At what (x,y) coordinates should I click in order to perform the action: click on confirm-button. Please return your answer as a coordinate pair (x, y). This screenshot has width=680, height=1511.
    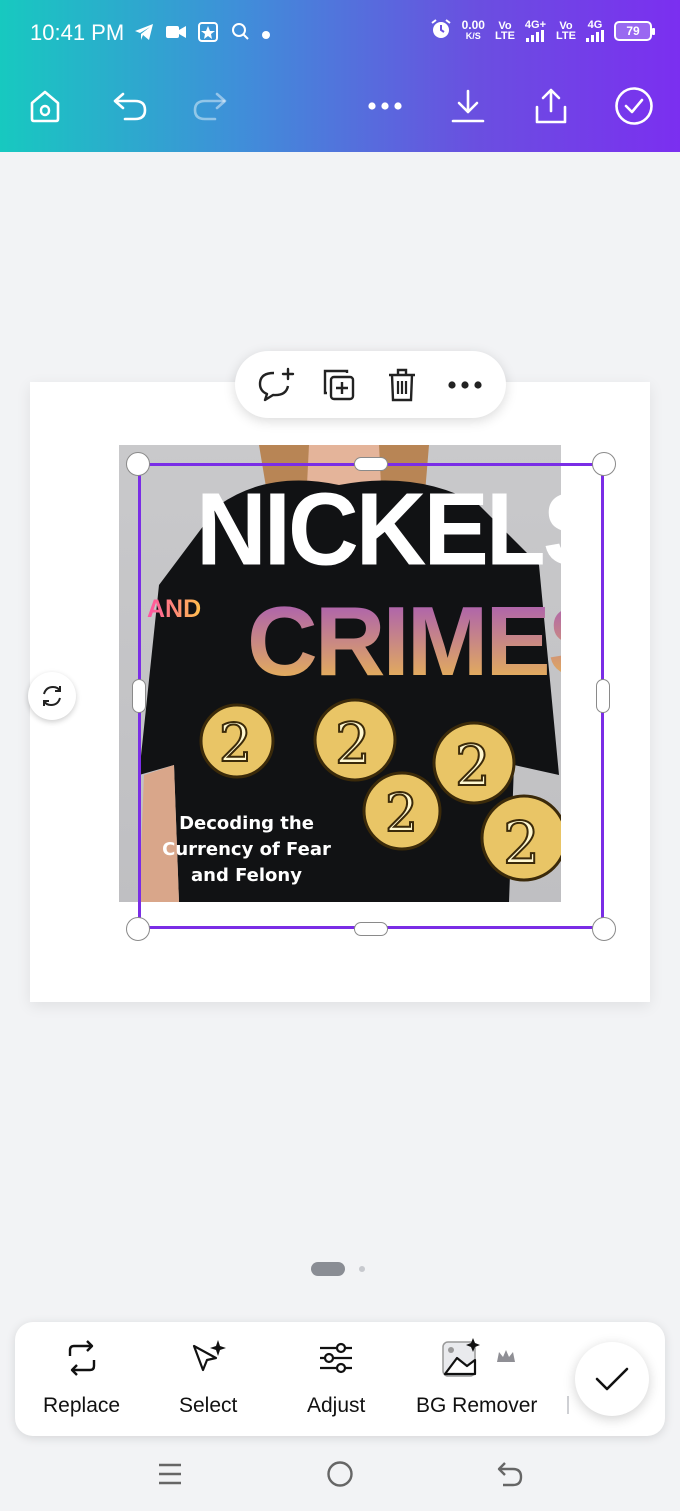
    Looking at the image, I should click on (612, 1379).